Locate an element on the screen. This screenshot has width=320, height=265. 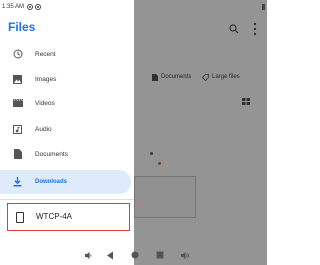
volume-down-icon is located at coordinates (88, 255).